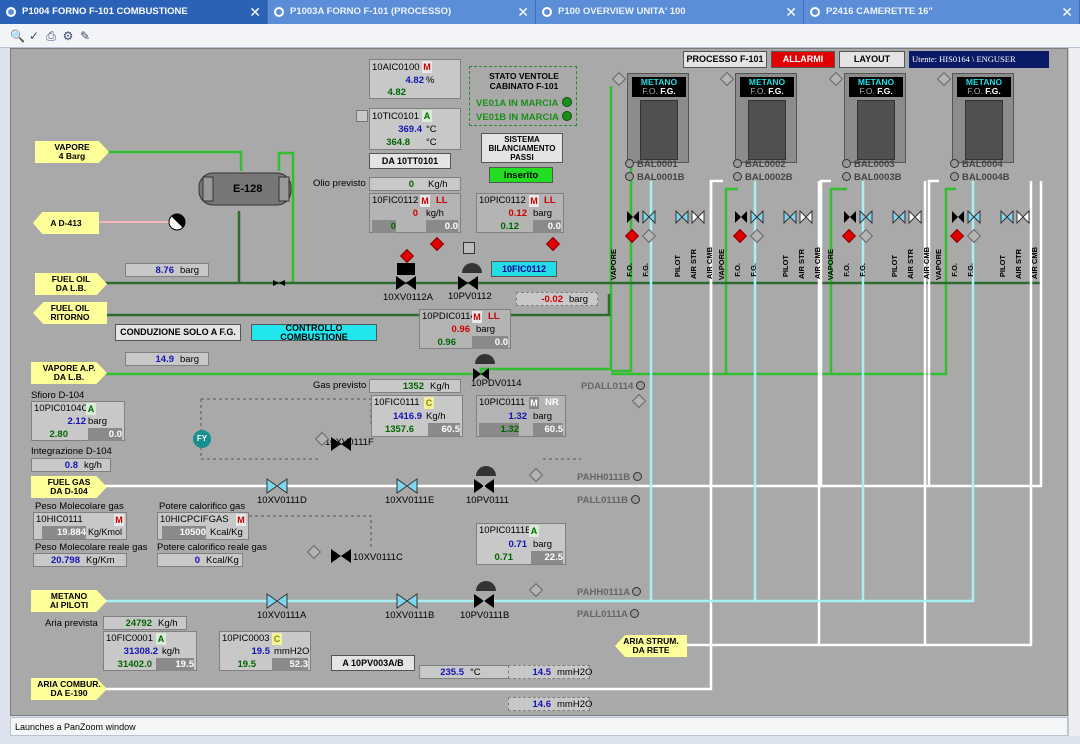 This screenshot has height=744, width=1080. Describe the element at coordinates (550, 672) in the screenshot. I see `press-aria1-field: 14.5 mmH2O` at that location.